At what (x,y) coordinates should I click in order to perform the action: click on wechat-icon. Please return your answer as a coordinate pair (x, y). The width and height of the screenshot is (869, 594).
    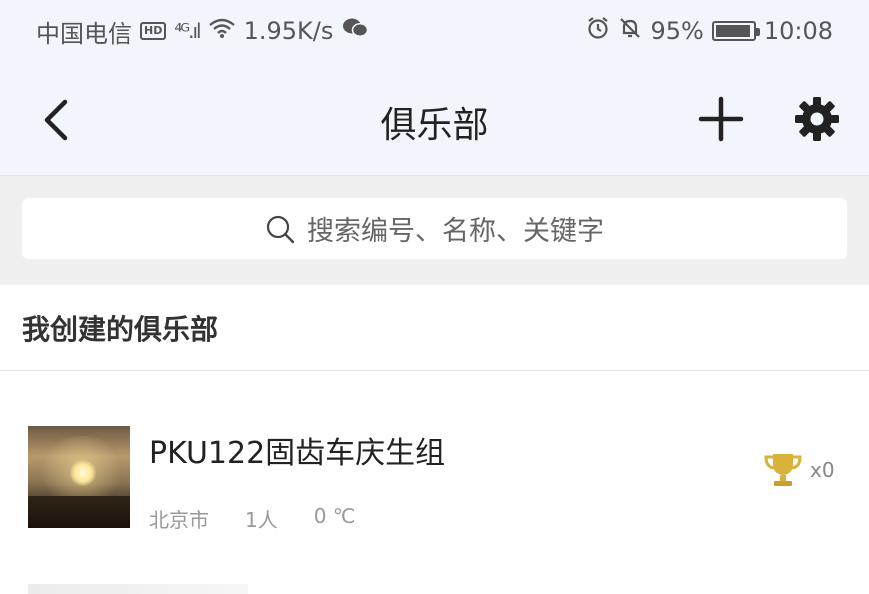
    Looking at the image, I should click on (355, 31).